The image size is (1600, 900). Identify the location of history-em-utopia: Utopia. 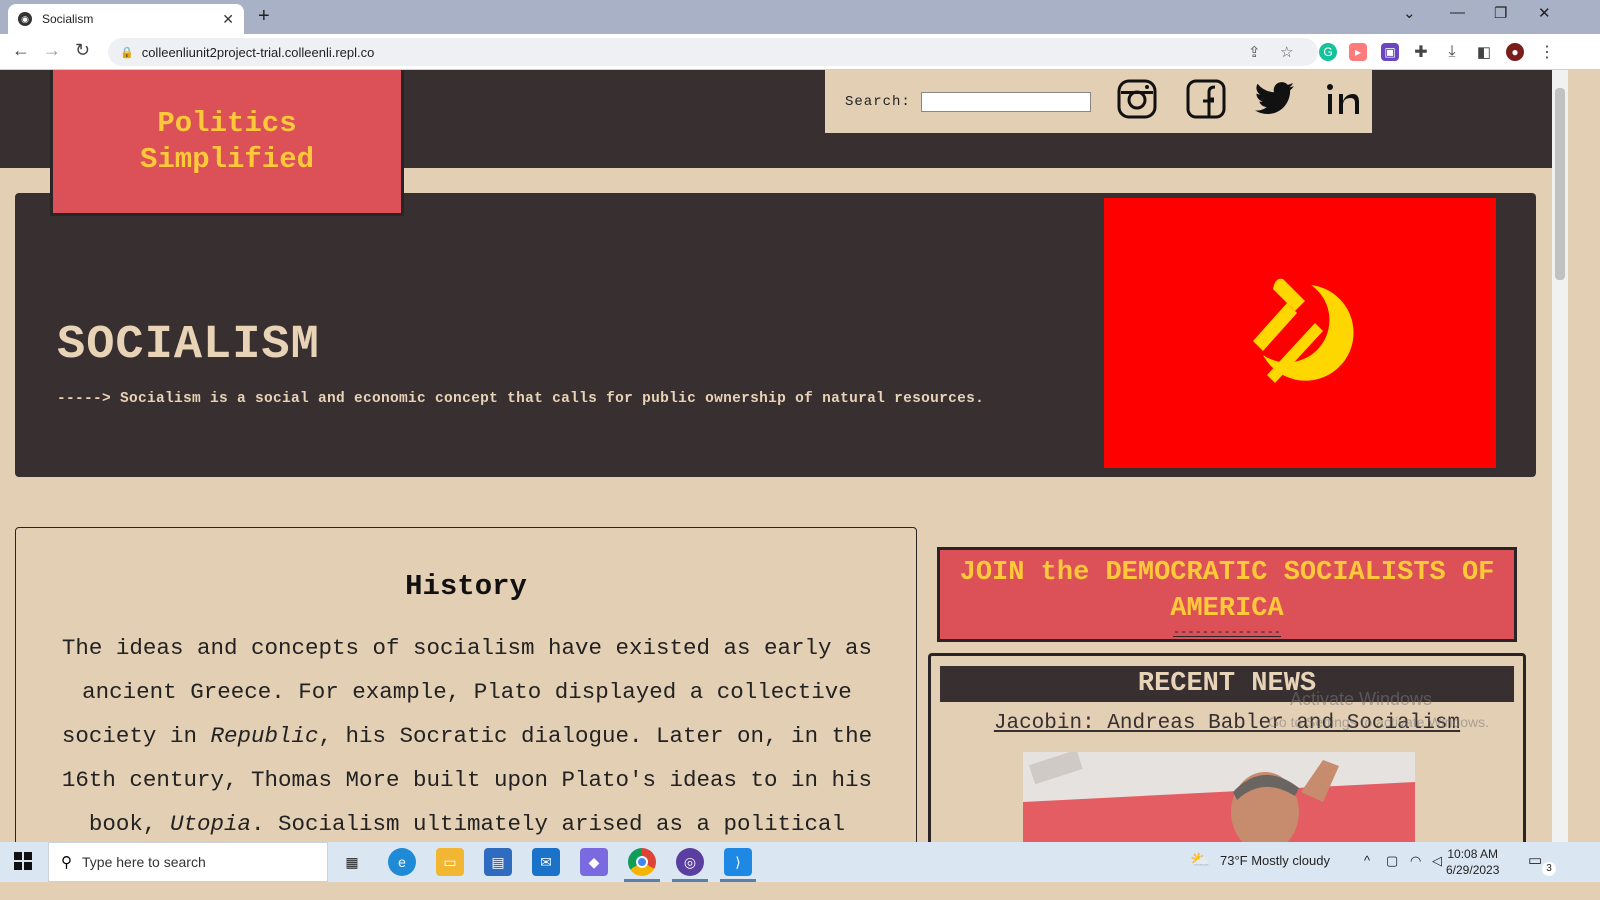
(210, 824).